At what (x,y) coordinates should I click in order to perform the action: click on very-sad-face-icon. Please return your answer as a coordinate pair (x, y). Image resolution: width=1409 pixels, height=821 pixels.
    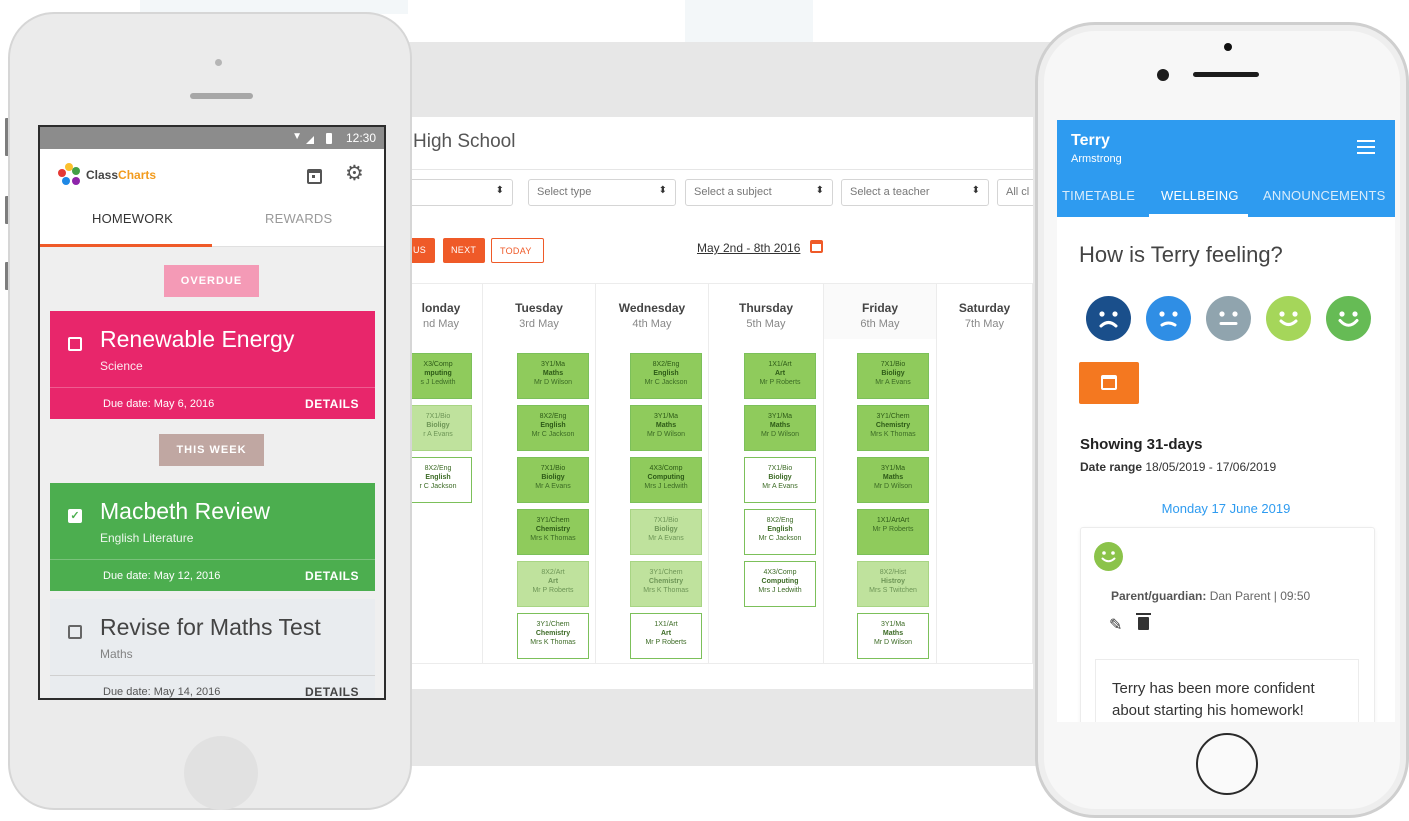
    Looking at the image, I should click on (1108, 318).